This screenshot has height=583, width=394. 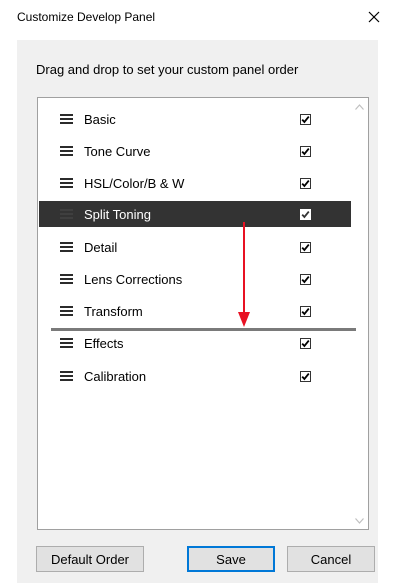 I want to click on cancel-button: Cancel, so click(x=331, y=559).